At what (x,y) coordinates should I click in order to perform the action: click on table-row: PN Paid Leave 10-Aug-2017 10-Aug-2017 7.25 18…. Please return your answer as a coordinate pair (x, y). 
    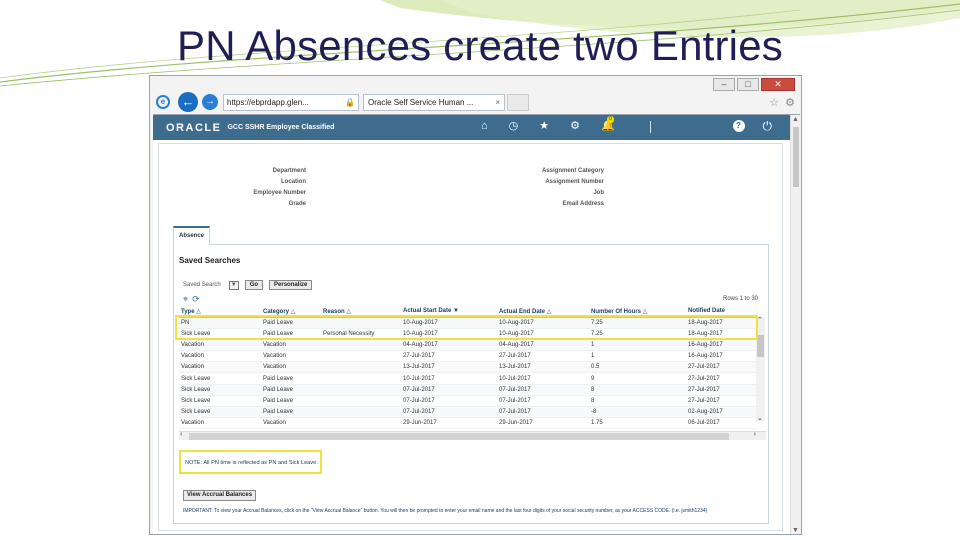
    Looking at the image, I should click on (467, 323).